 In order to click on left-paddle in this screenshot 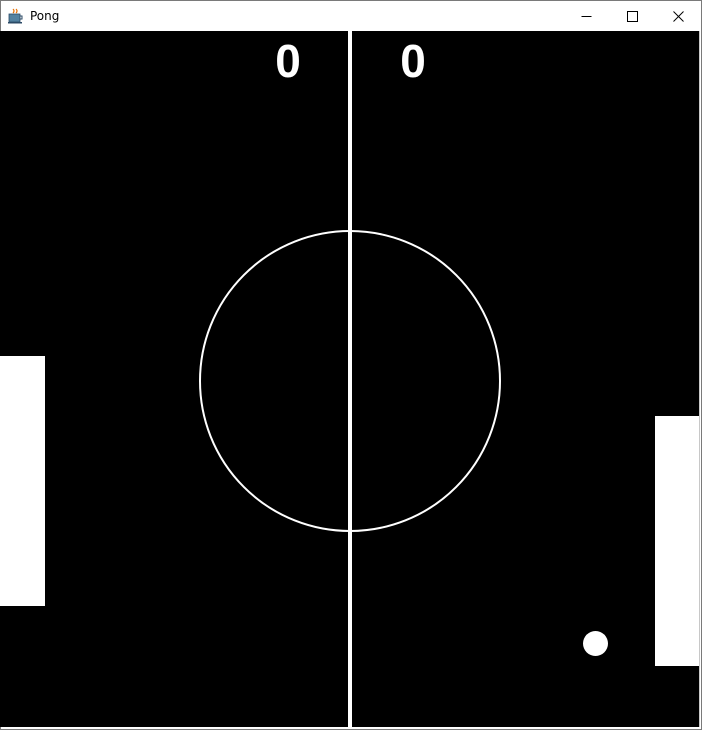, I will do `click(22, 481)`.